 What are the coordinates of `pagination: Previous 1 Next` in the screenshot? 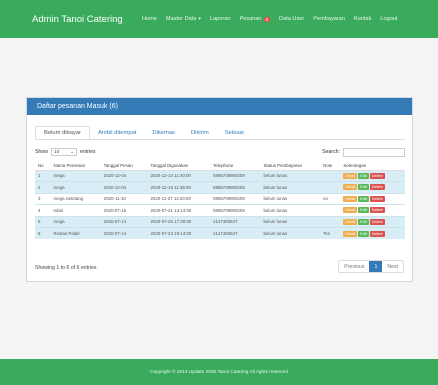 It's located at (371, 266).